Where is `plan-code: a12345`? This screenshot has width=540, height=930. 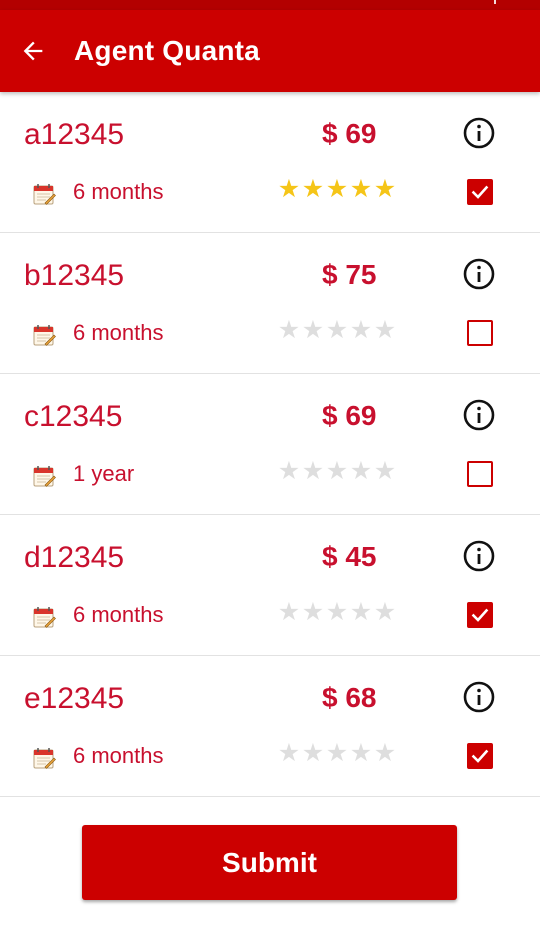 plan-code: a12345 is located at coordinates (74, 134).